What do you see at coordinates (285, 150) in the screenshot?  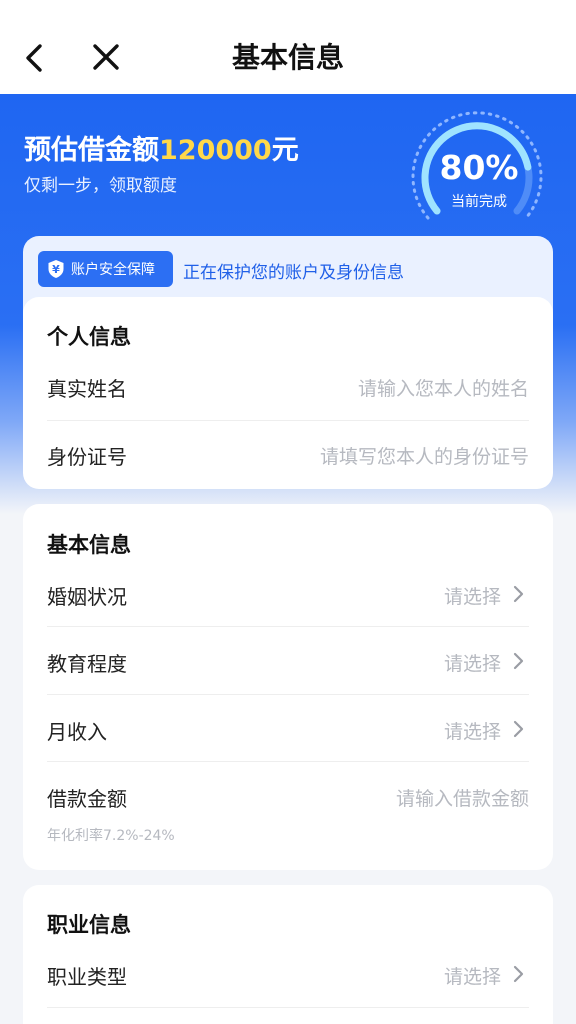 I see `amount-unit: 元` at bounding box center [285, 150].